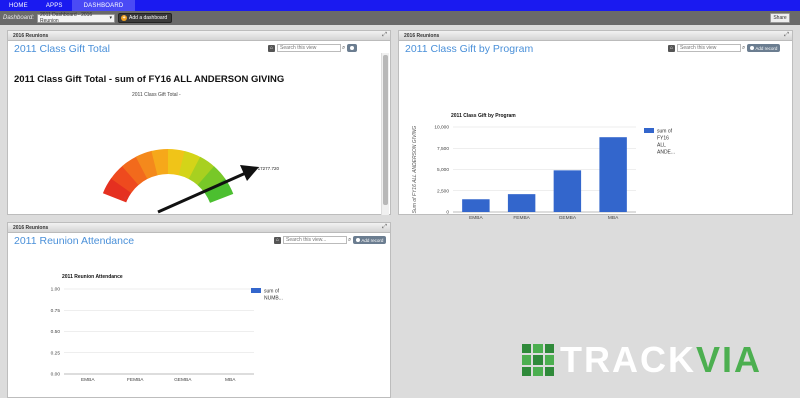 This screenshot has height=398, width=800. What do you see at coordinates (199, 49) in the screenshot?
I see `panel-titlebar: 2011 Class Gift Total ⌂ ⌕` at bounding box center [199, 49].